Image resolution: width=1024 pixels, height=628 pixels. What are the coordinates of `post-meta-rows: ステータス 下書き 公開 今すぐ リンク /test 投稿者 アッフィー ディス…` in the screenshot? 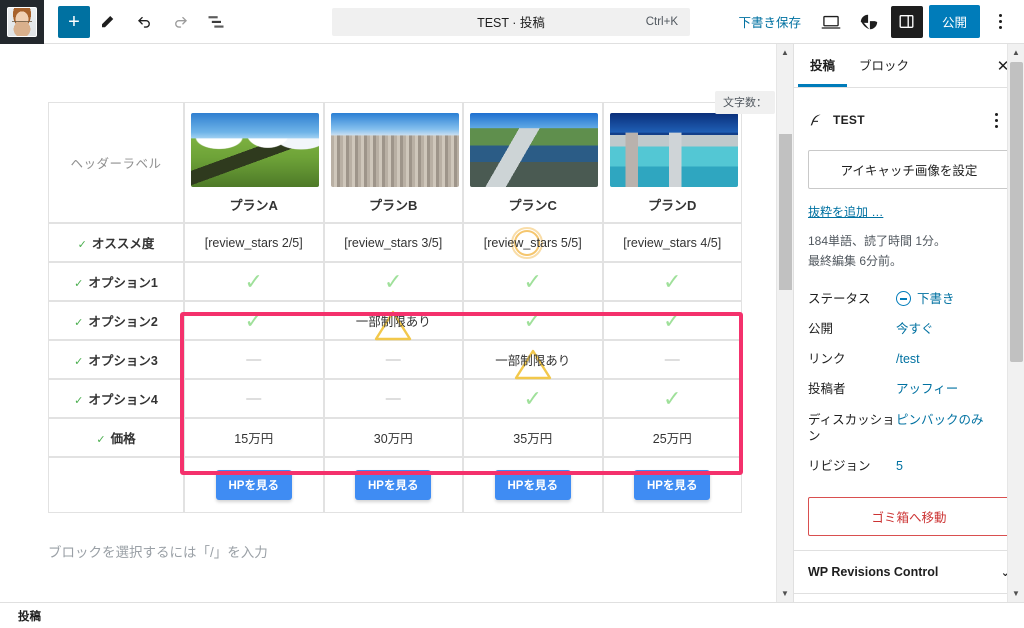 It's located at (909, 383).